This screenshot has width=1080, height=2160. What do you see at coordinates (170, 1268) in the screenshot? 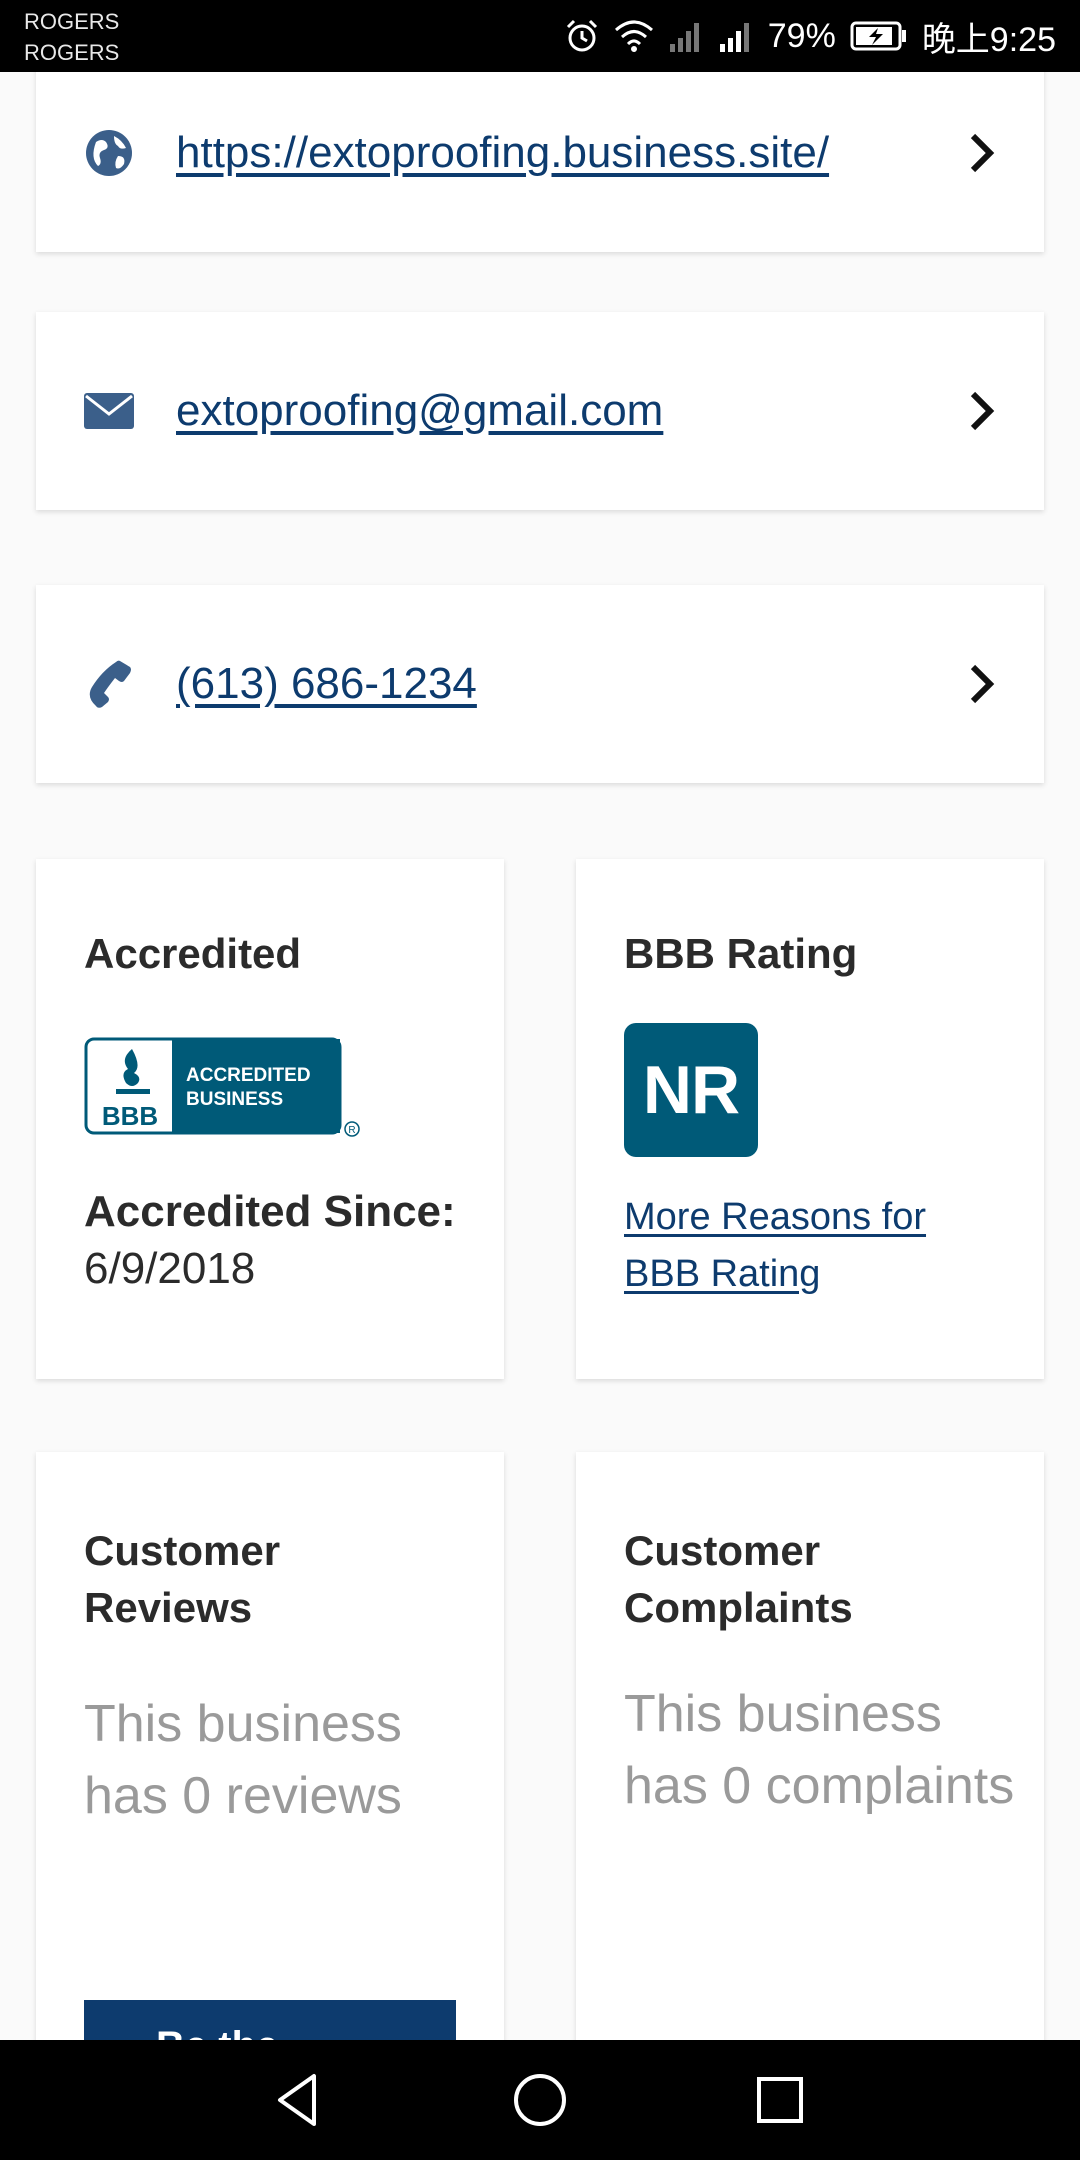
I see `accredited-since-value: 6/9/2018` at bounding box center [170, 1268].